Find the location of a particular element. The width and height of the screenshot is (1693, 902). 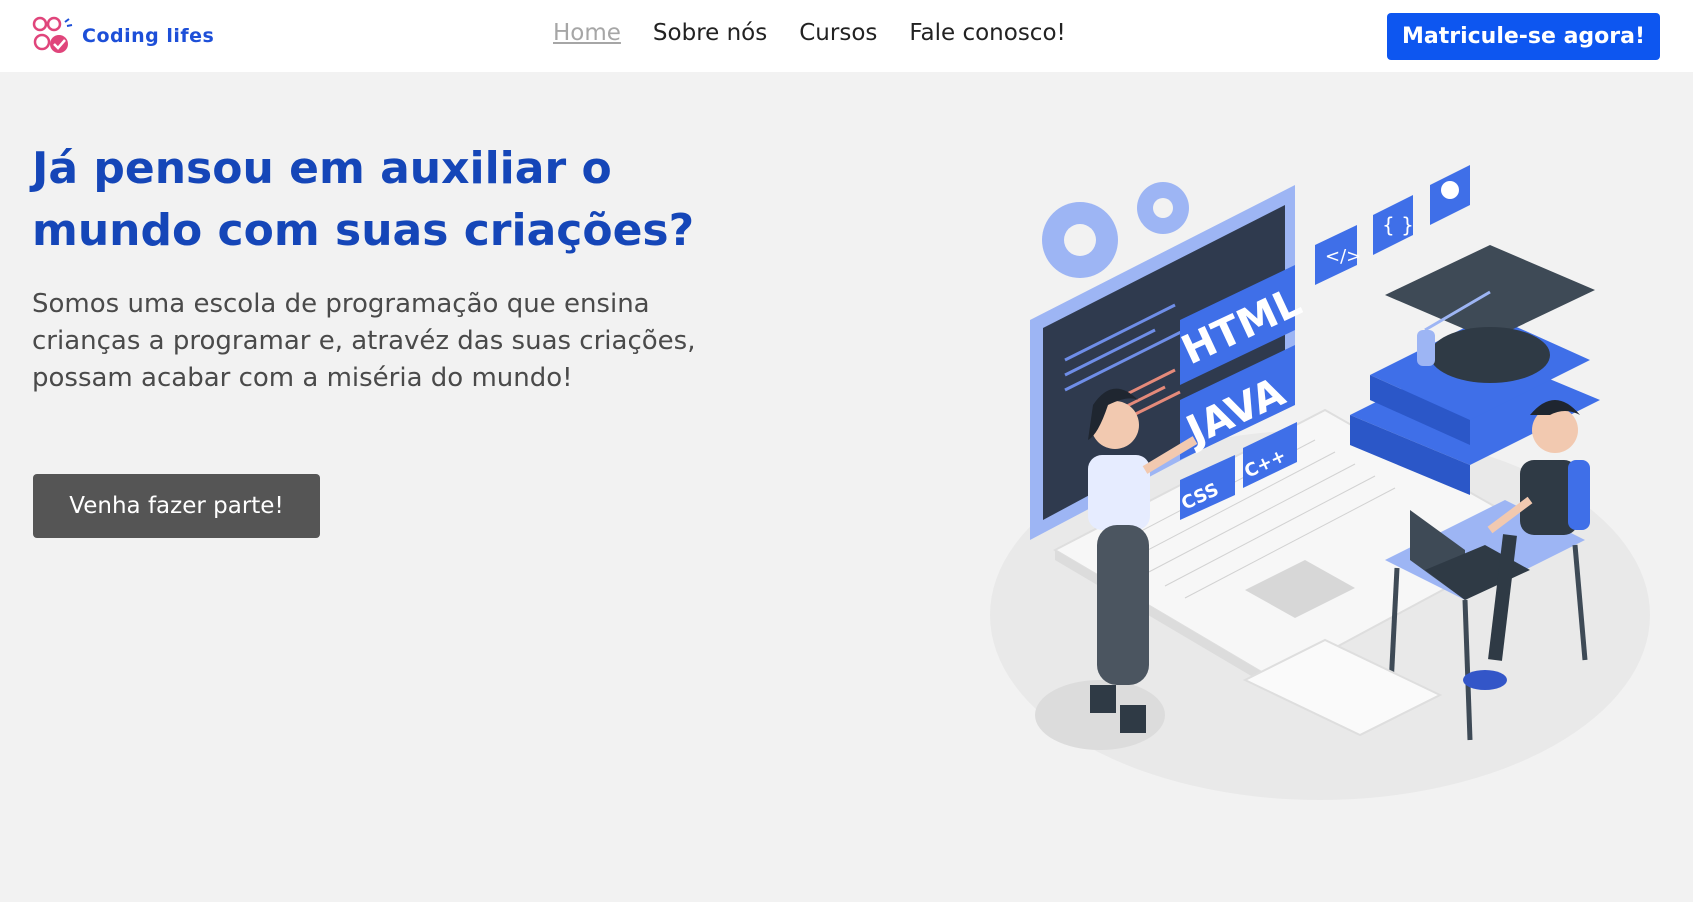

nav-sobre-nos: Sobre nós is located at coordinates (710, 33).